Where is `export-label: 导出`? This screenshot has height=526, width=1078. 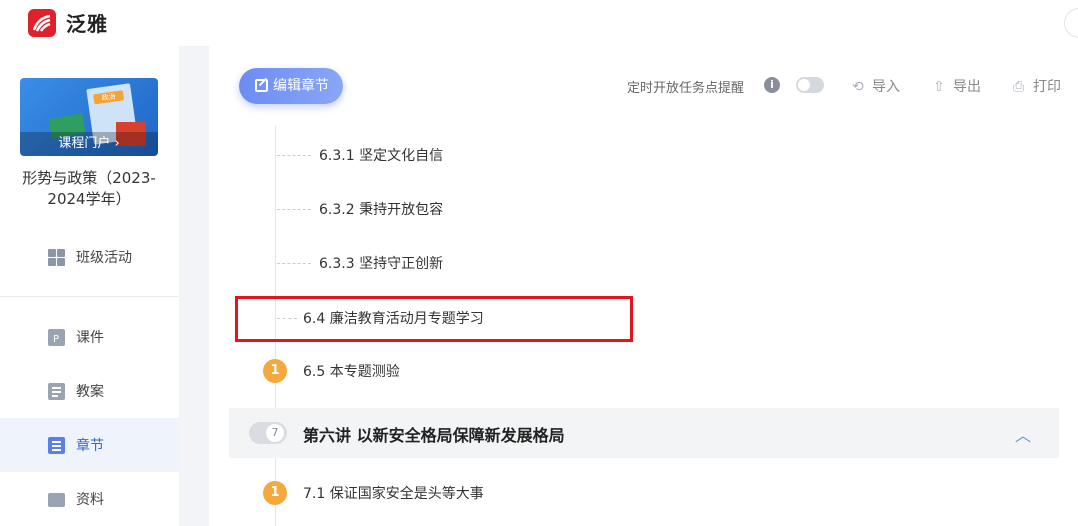 export-label: 导出 is located at coordinates (967, 87).